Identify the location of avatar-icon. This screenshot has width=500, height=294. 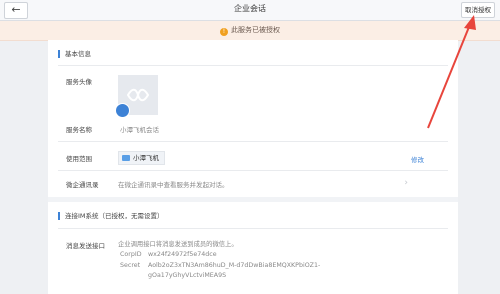
(138, 95).